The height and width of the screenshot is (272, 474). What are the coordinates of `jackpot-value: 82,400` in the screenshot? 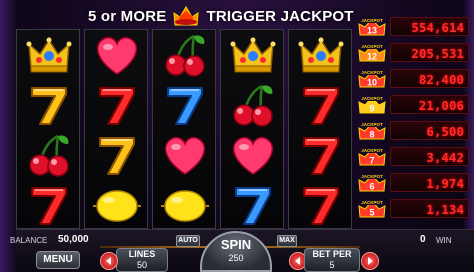 It's located at (429, 78).